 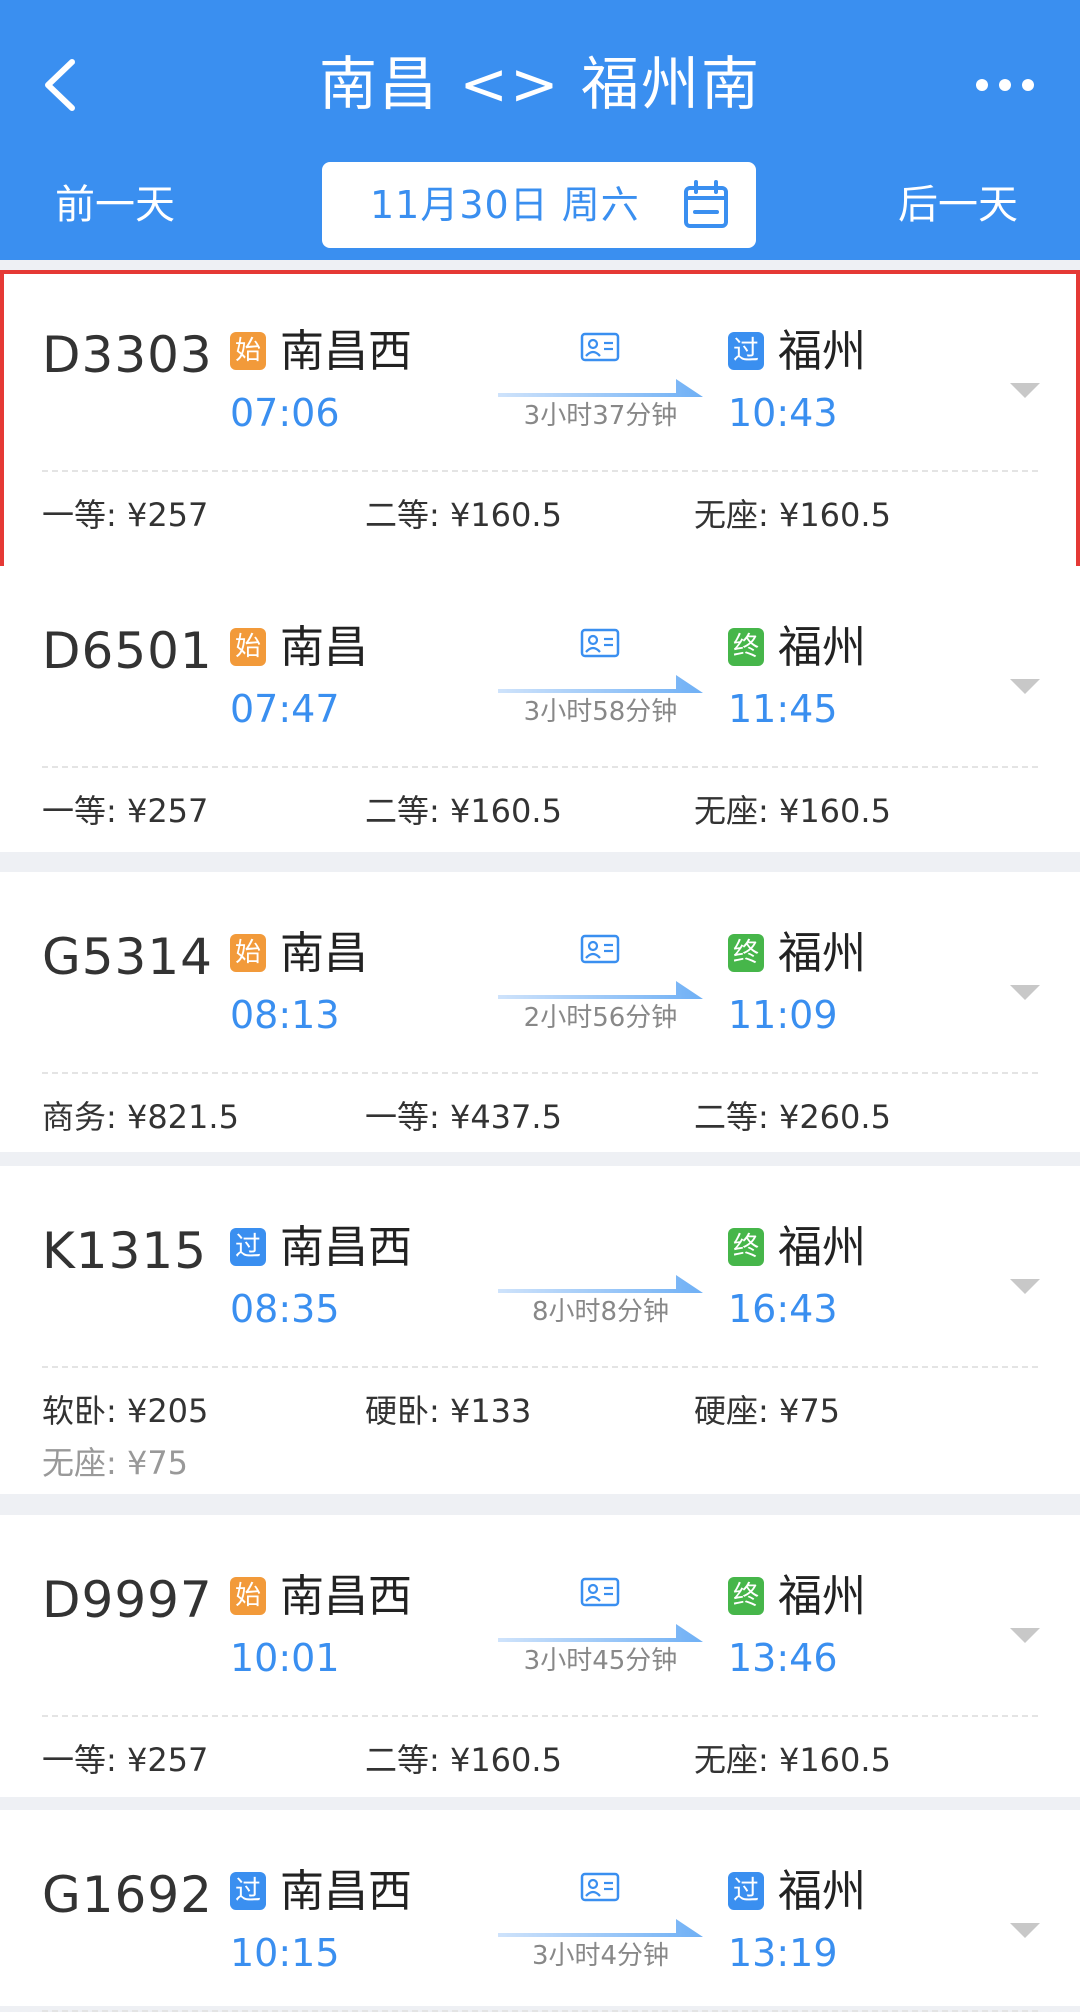 What do you see at coordinates (540, 84) in the screenshot?
I see `page-title: 南昌 <> 福州南` at bounding box center [540, 84].